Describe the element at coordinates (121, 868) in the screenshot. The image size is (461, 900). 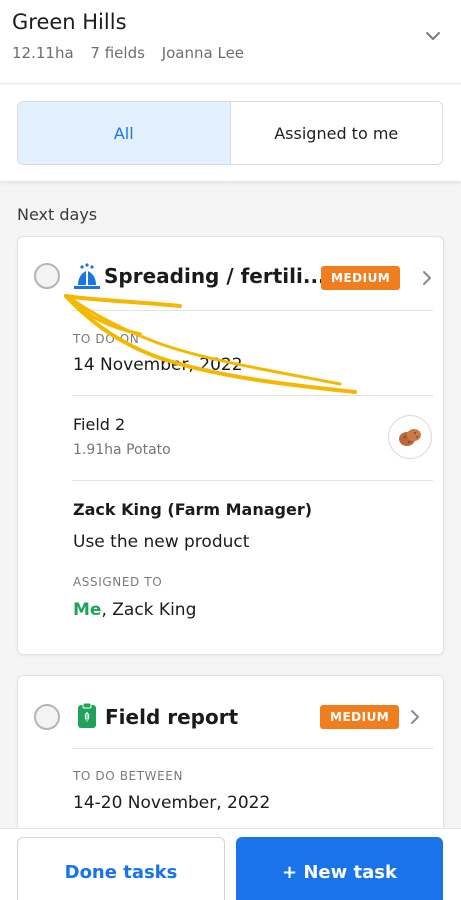
I see `done-tasks-button: Done tasks` at that location.